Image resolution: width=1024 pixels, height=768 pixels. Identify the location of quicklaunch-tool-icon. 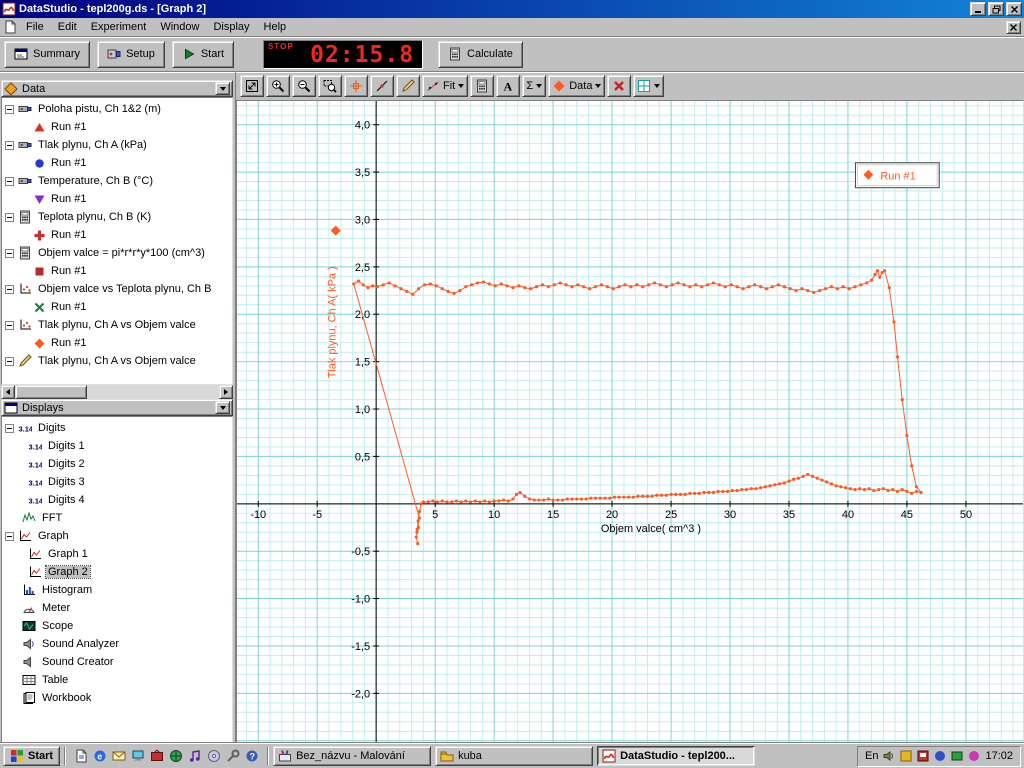
(233, 756).